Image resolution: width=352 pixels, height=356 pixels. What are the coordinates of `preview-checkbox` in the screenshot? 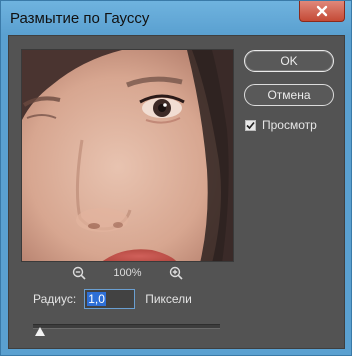 It's located at (250, 125).